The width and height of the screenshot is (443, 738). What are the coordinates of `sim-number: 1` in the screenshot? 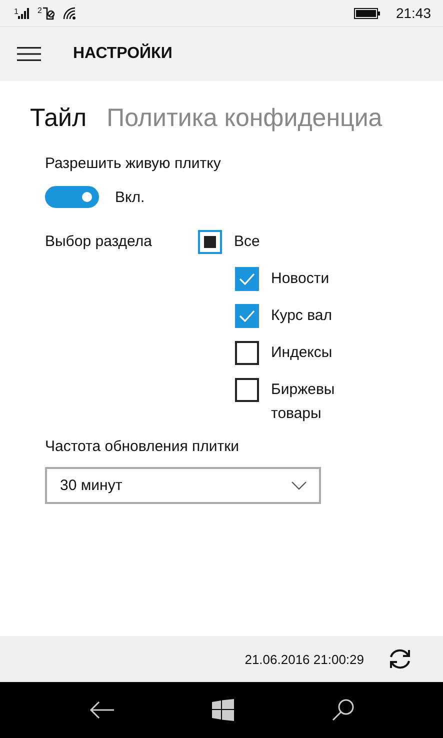 It's located at (16, 12).